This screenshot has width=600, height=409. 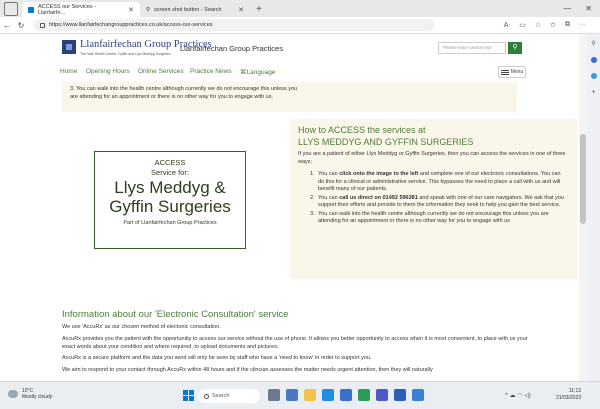 What do you see at coordinates (7, 25) in the screenshot?
I see `back-icon: ←` at bounding box center [7, 25].